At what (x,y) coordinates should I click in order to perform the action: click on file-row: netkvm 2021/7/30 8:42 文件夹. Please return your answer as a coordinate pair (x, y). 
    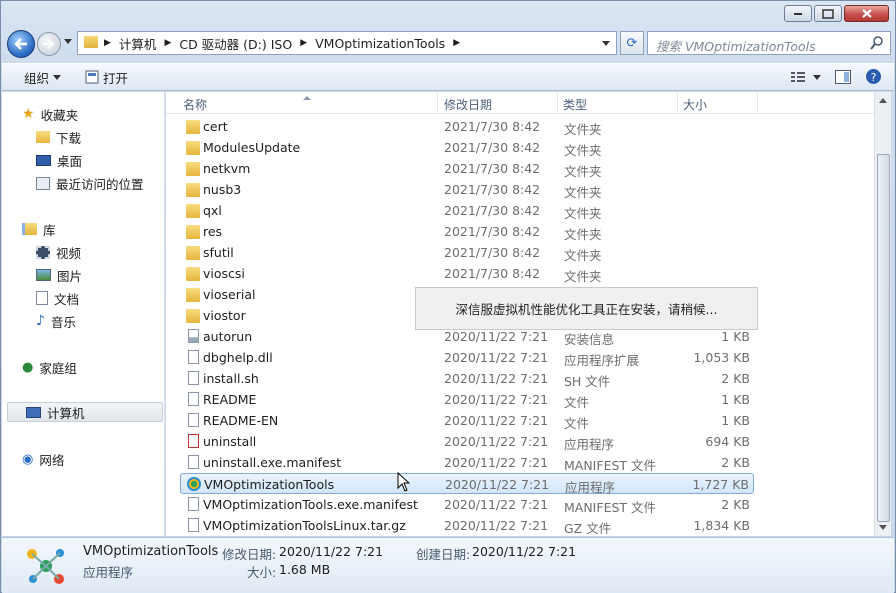
    Looking at the image, I should click on (467, 168).